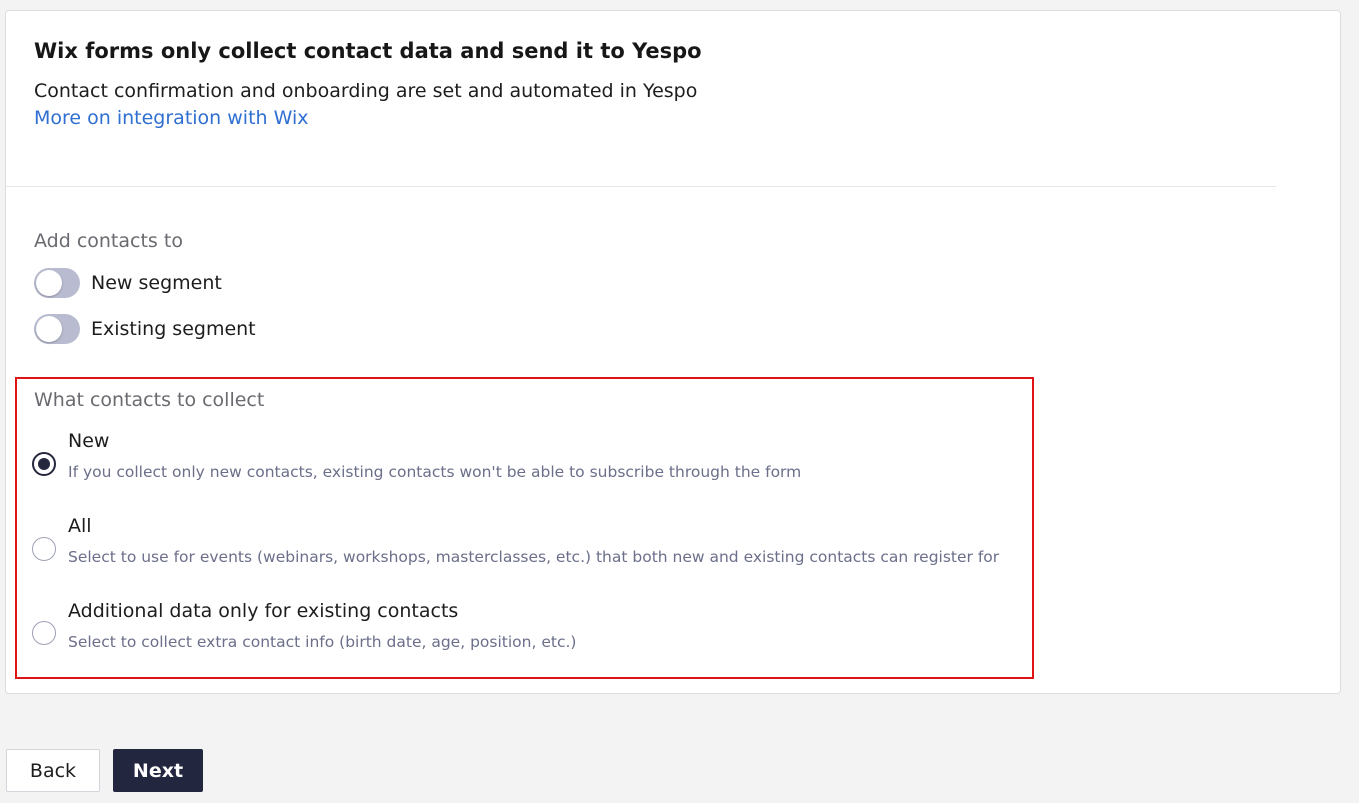  Describe the element at coordinates (80, 526) in the screenshot. I see `radio-all-title: All` at that location.